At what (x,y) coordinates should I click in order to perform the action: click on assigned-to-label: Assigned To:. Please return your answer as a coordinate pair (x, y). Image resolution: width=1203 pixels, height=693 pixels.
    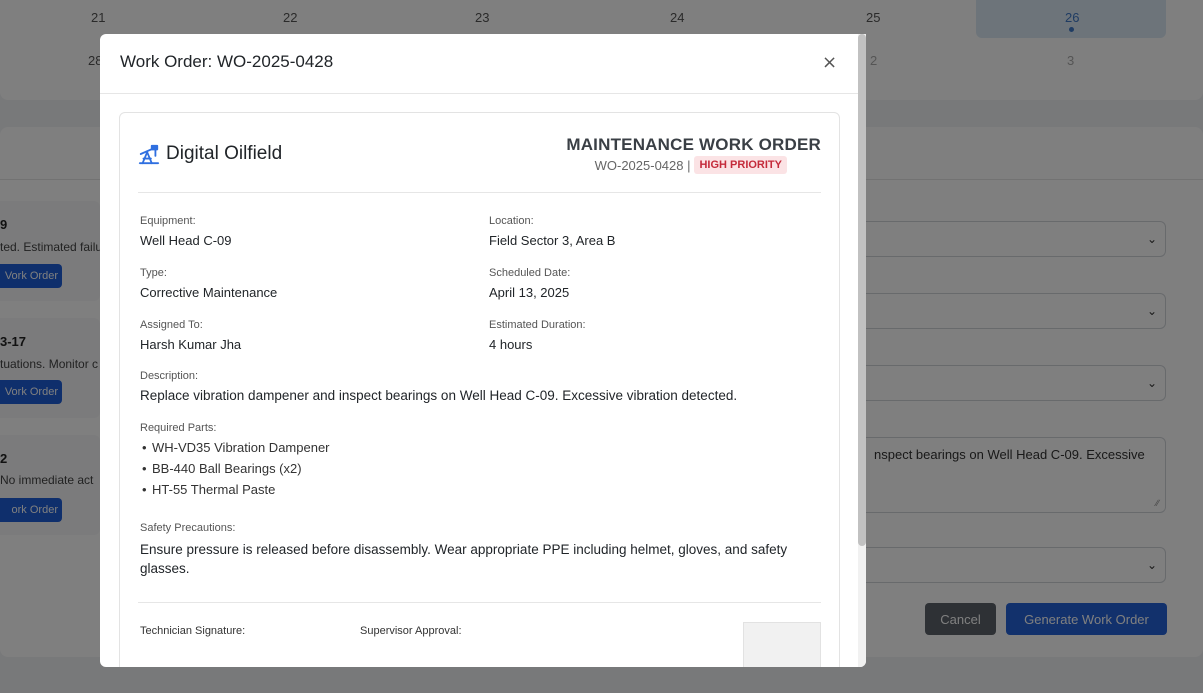
    Looking at the image, I should click on (171, 325).